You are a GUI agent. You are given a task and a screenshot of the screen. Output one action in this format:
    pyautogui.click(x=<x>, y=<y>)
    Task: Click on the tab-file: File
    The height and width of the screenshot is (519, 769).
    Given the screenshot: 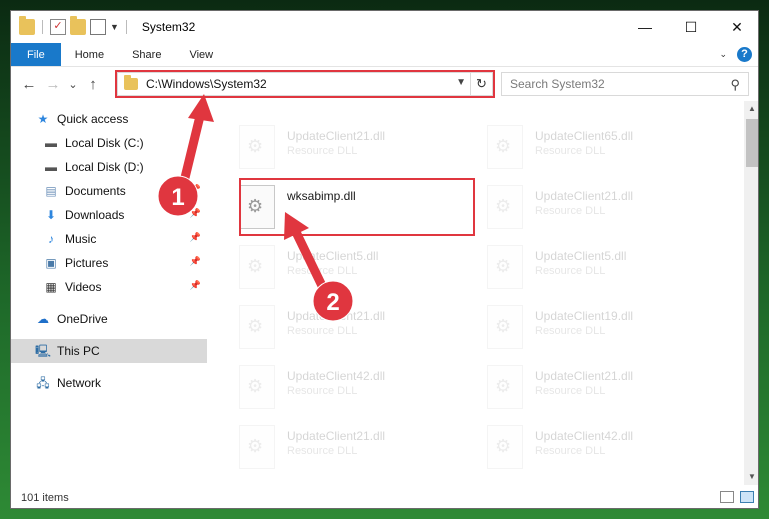 What is the action you would take?
    pyautogui.click(x=36, y=54)
    